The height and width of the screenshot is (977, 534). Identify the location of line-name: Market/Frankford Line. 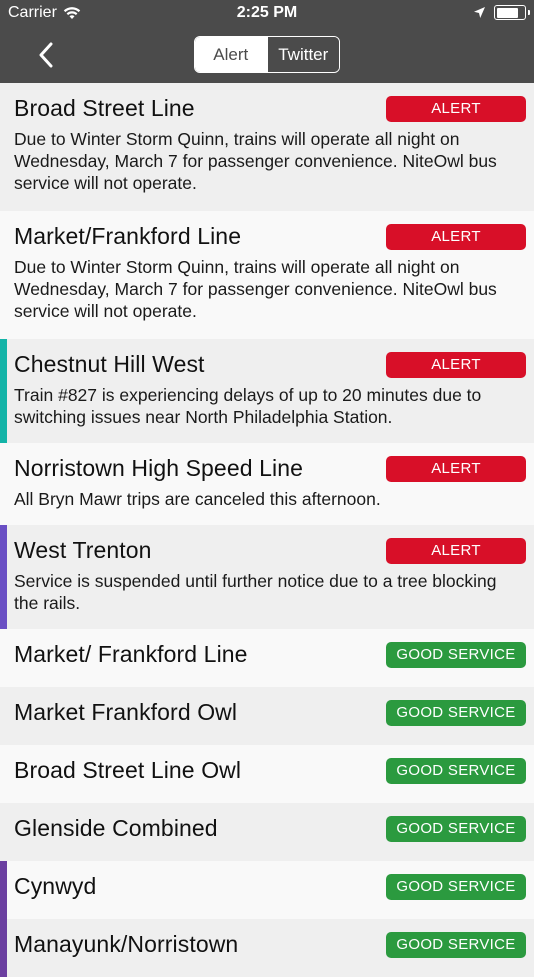
(128, 236).